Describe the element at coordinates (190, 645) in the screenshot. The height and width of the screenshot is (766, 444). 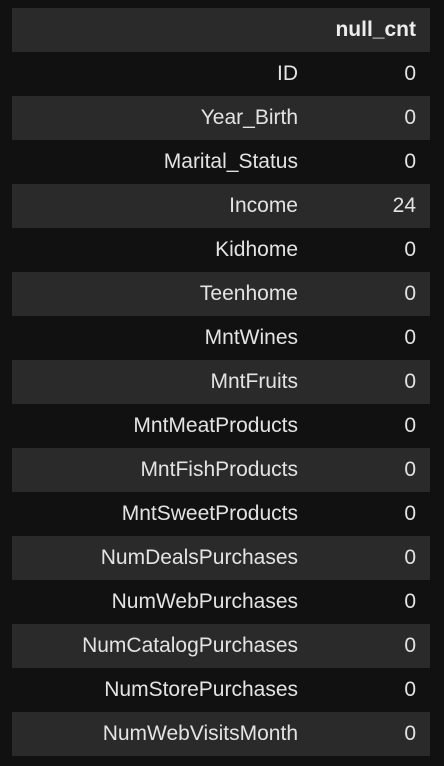
I see `row-label: NumCatalogPurchases` at that location.